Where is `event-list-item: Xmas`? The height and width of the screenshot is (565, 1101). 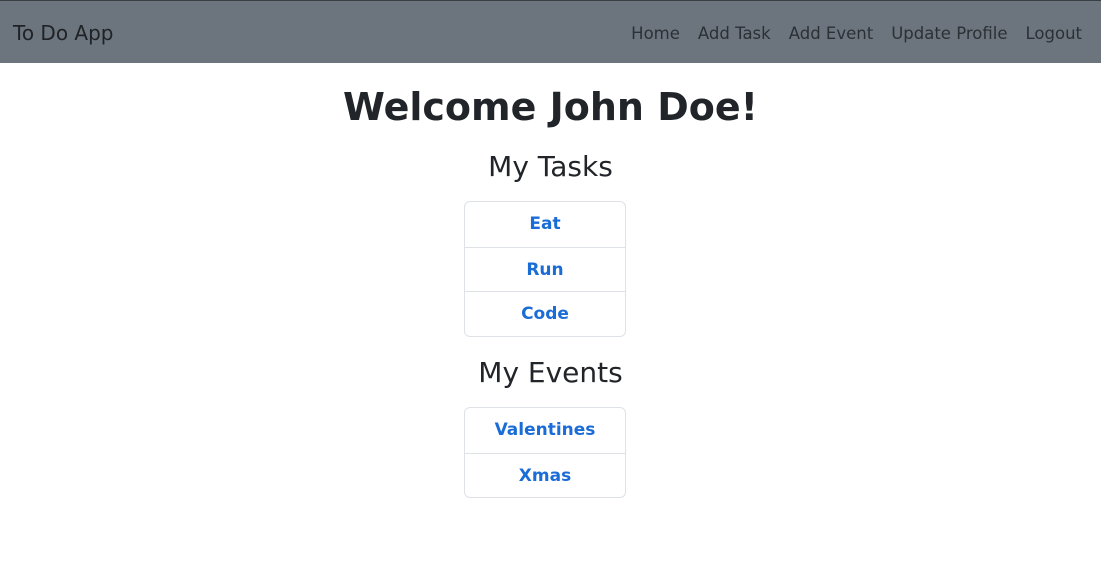 event-list-item: Xmas is located at coordinates (545, 475).